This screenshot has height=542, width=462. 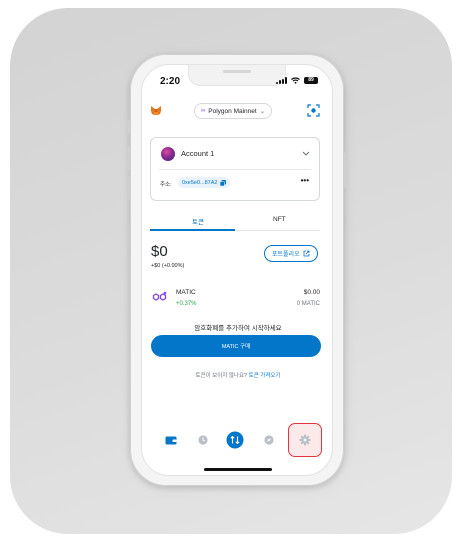 I want to click on add-crypto-prompt: 암호화폐를 추가하여 시작하세요, so click(x=238, y=328).